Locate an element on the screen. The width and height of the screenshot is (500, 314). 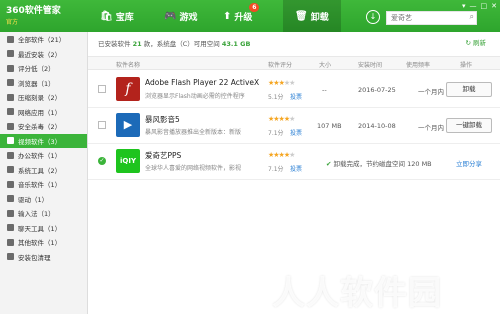
rating-score: 5.1分 is located at coordinates (276, 97).